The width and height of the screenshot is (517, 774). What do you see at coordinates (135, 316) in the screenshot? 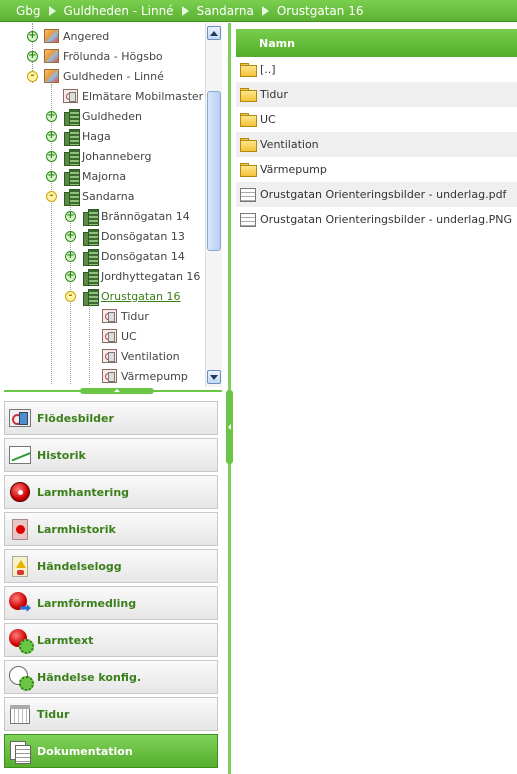
I see `tree-node-label: Tidur` at bounding box center [135, 316].